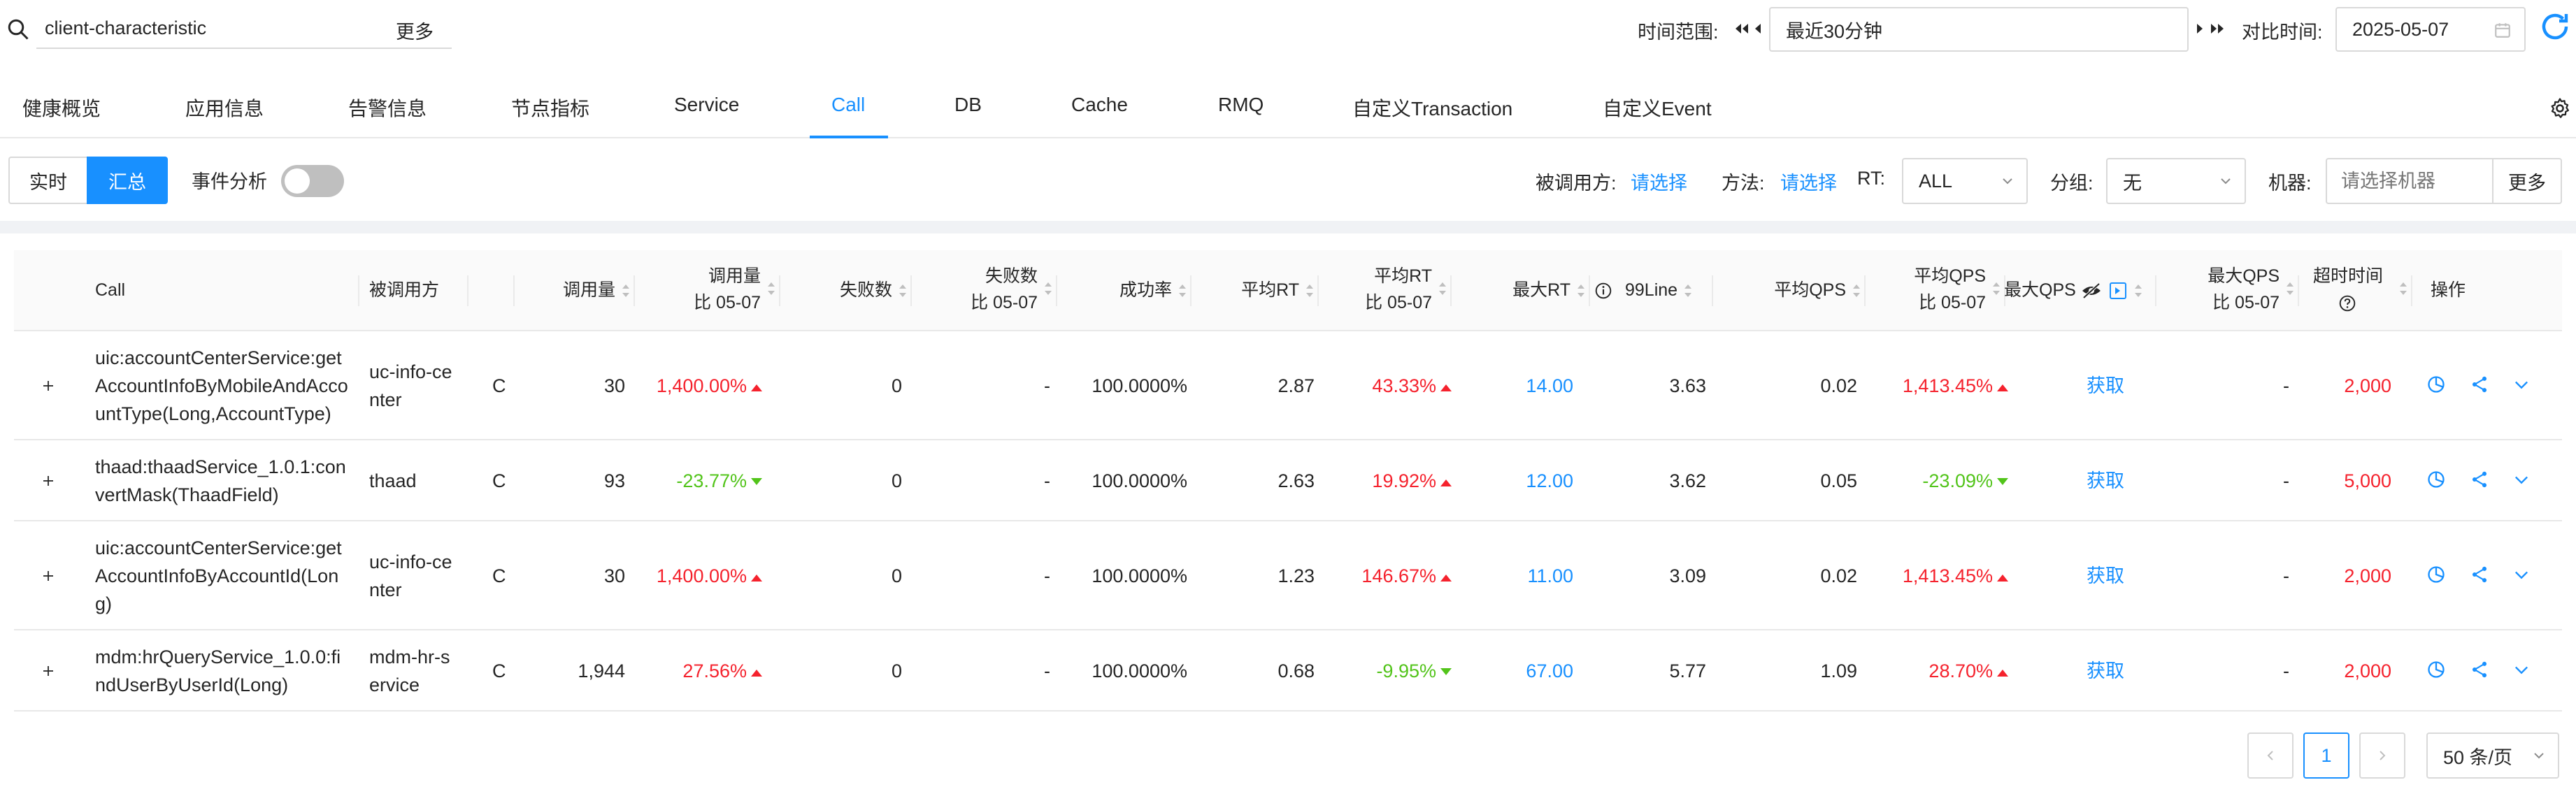 The image size is (2576, 787). Describe the element at coordinates (1938, 386) in the screenshot. I see `avg-qps-compare-value: 1,413.45%` at that location.